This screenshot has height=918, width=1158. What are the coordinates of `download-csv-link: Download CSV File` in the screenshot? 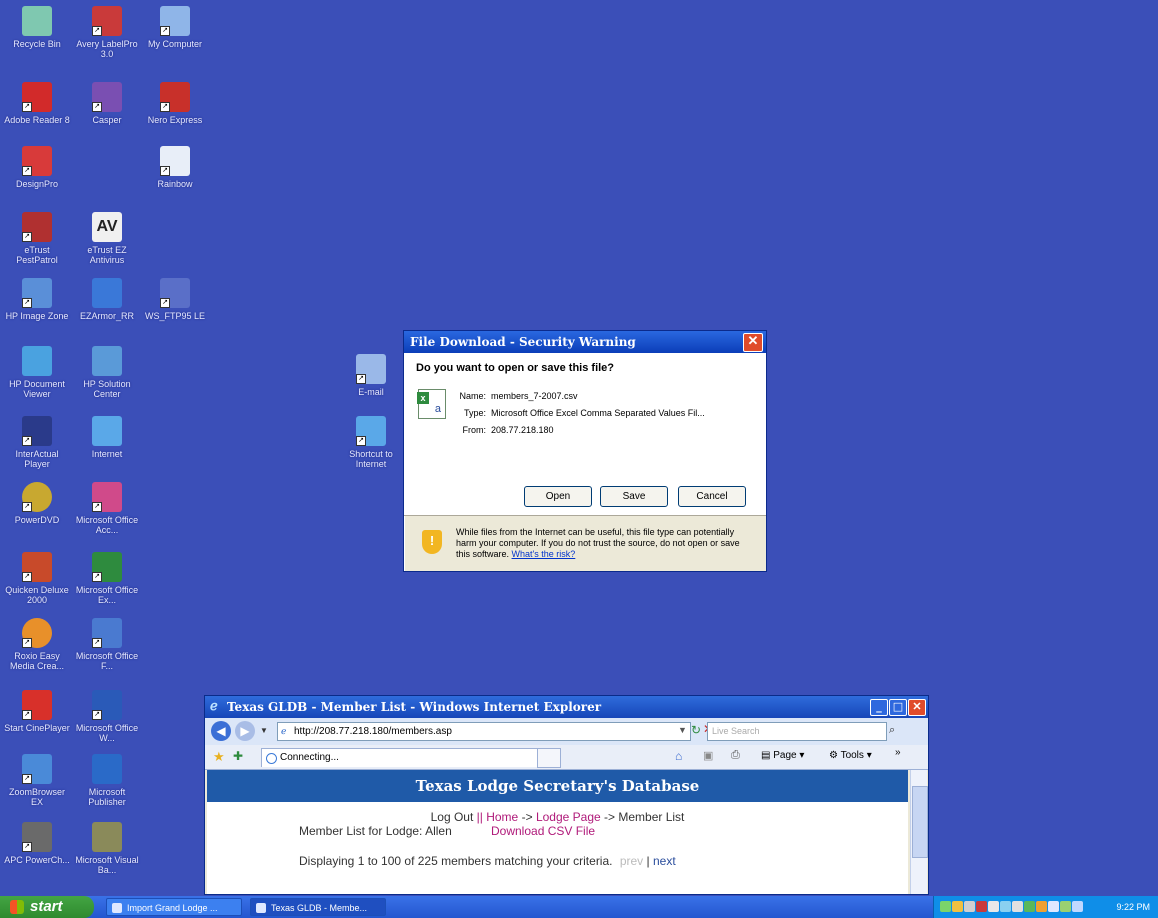 It's located at (543, 831).